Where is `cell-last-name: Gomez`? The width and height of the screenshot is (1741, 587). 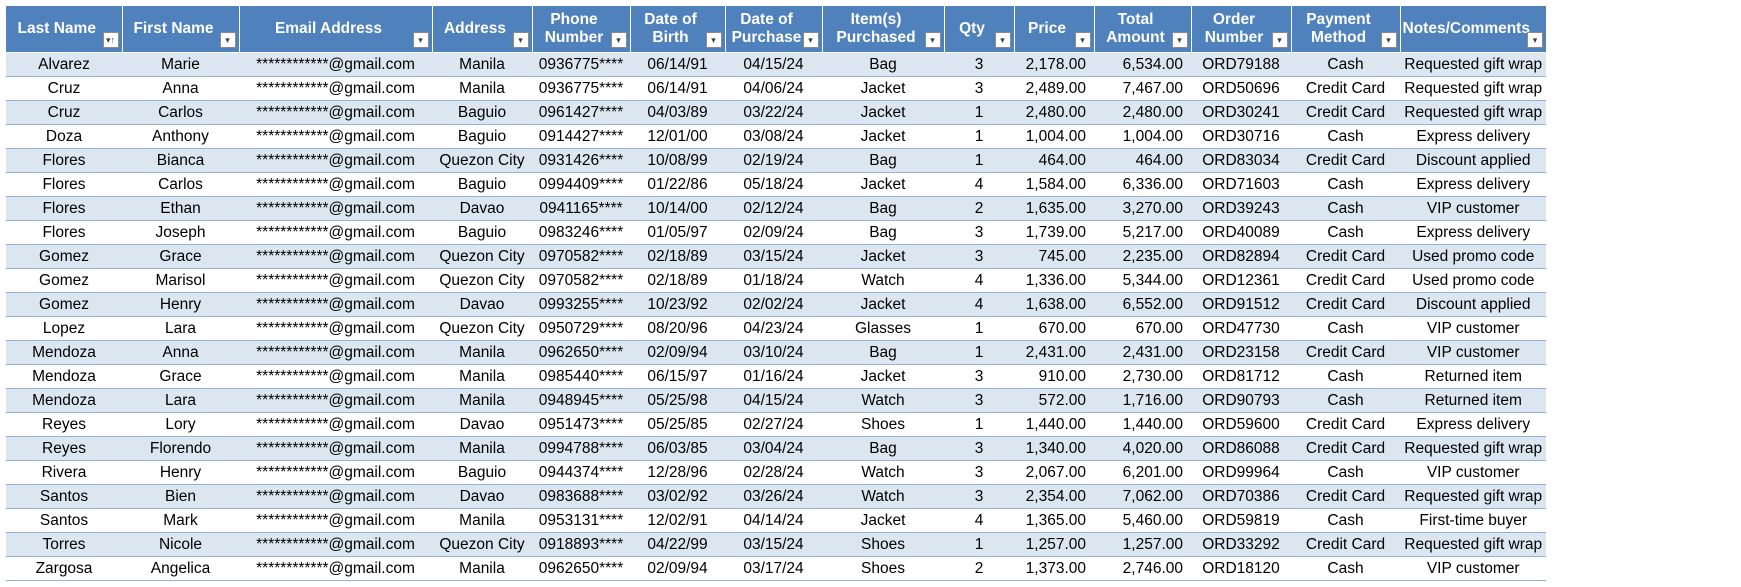
cell-last-name: Gomez is located at coordinates (64, 280).